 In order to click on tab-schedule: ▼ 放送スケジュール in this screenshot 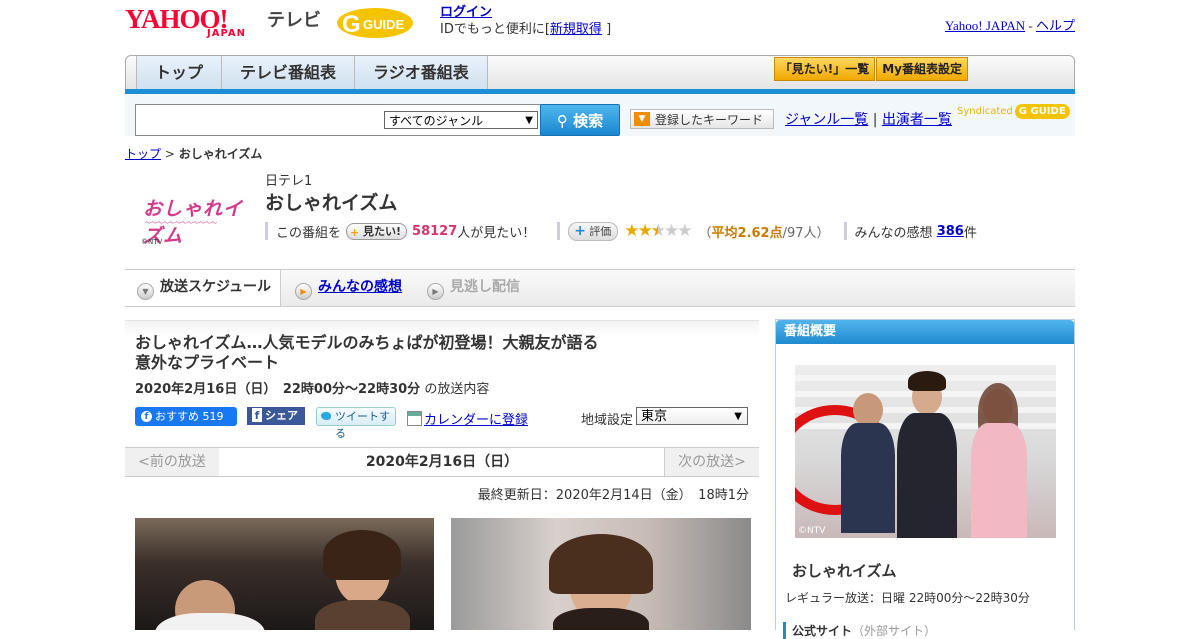, I will do `click(203, 288)`.